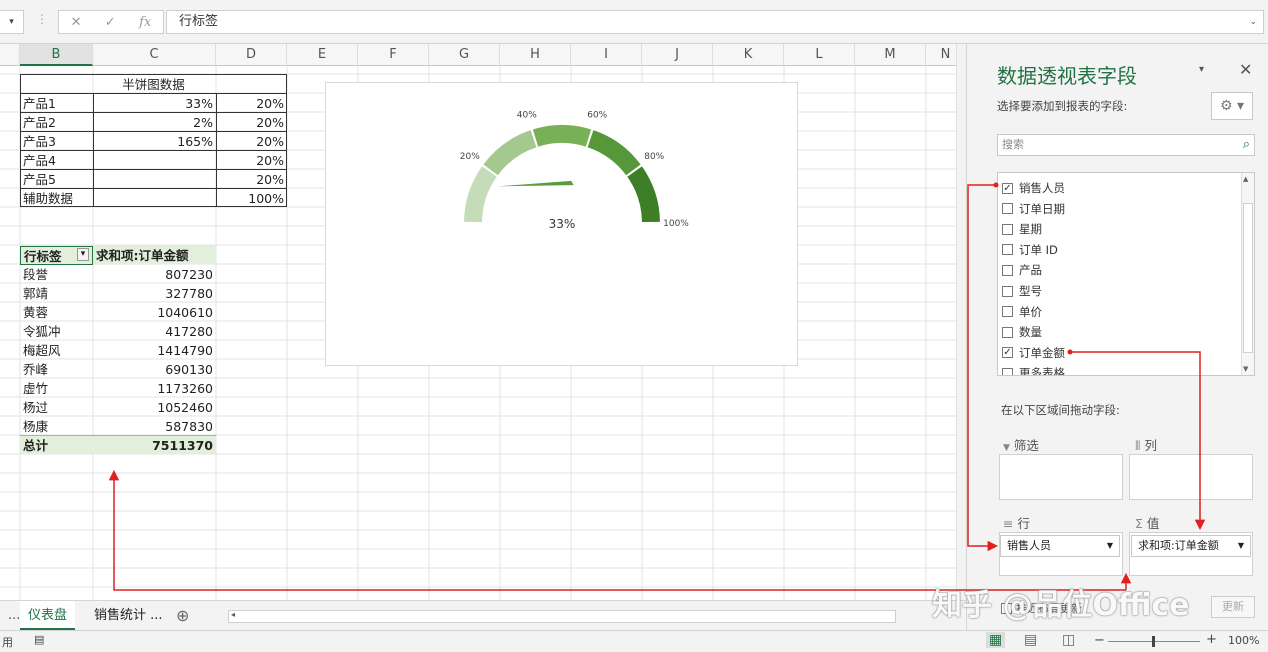 This screenshot has width=1268, height=652. I want to click on pivot-row-value: 807230, so click(154, 274).